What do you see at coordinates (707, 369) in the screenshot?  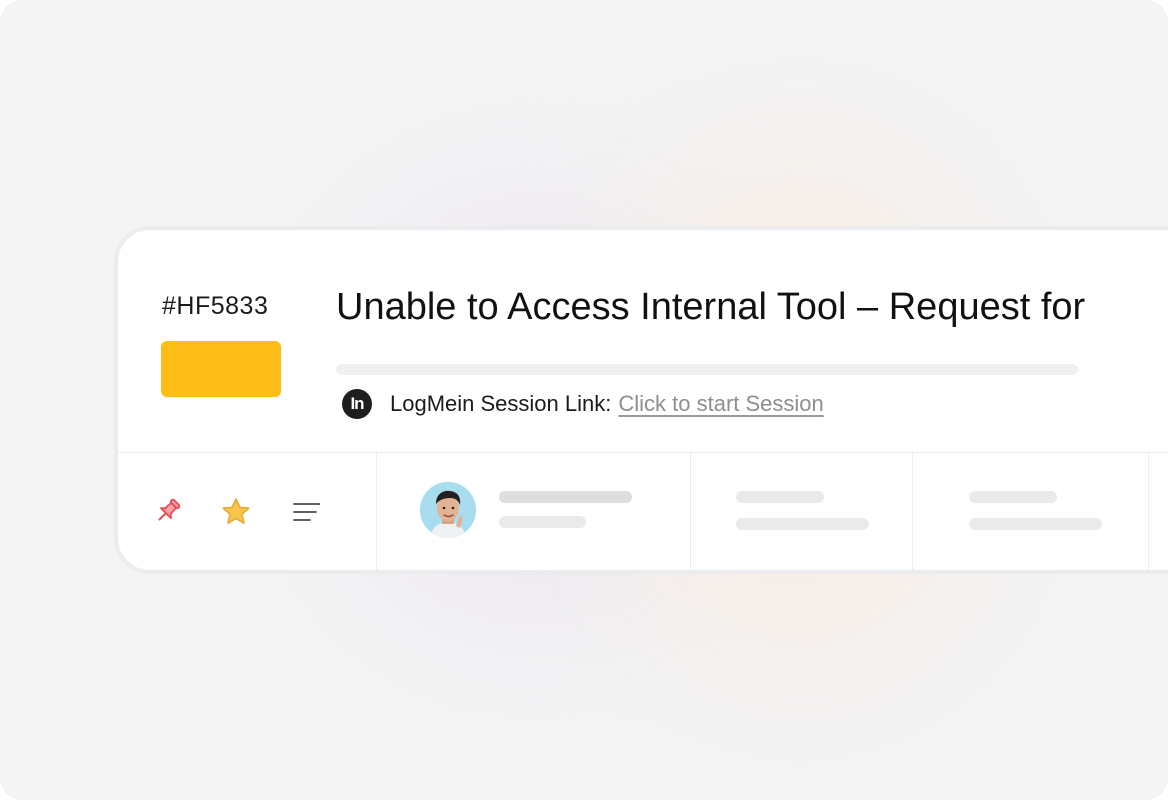 I see `subtitle-placeholder` at bounding box center [707, 369].